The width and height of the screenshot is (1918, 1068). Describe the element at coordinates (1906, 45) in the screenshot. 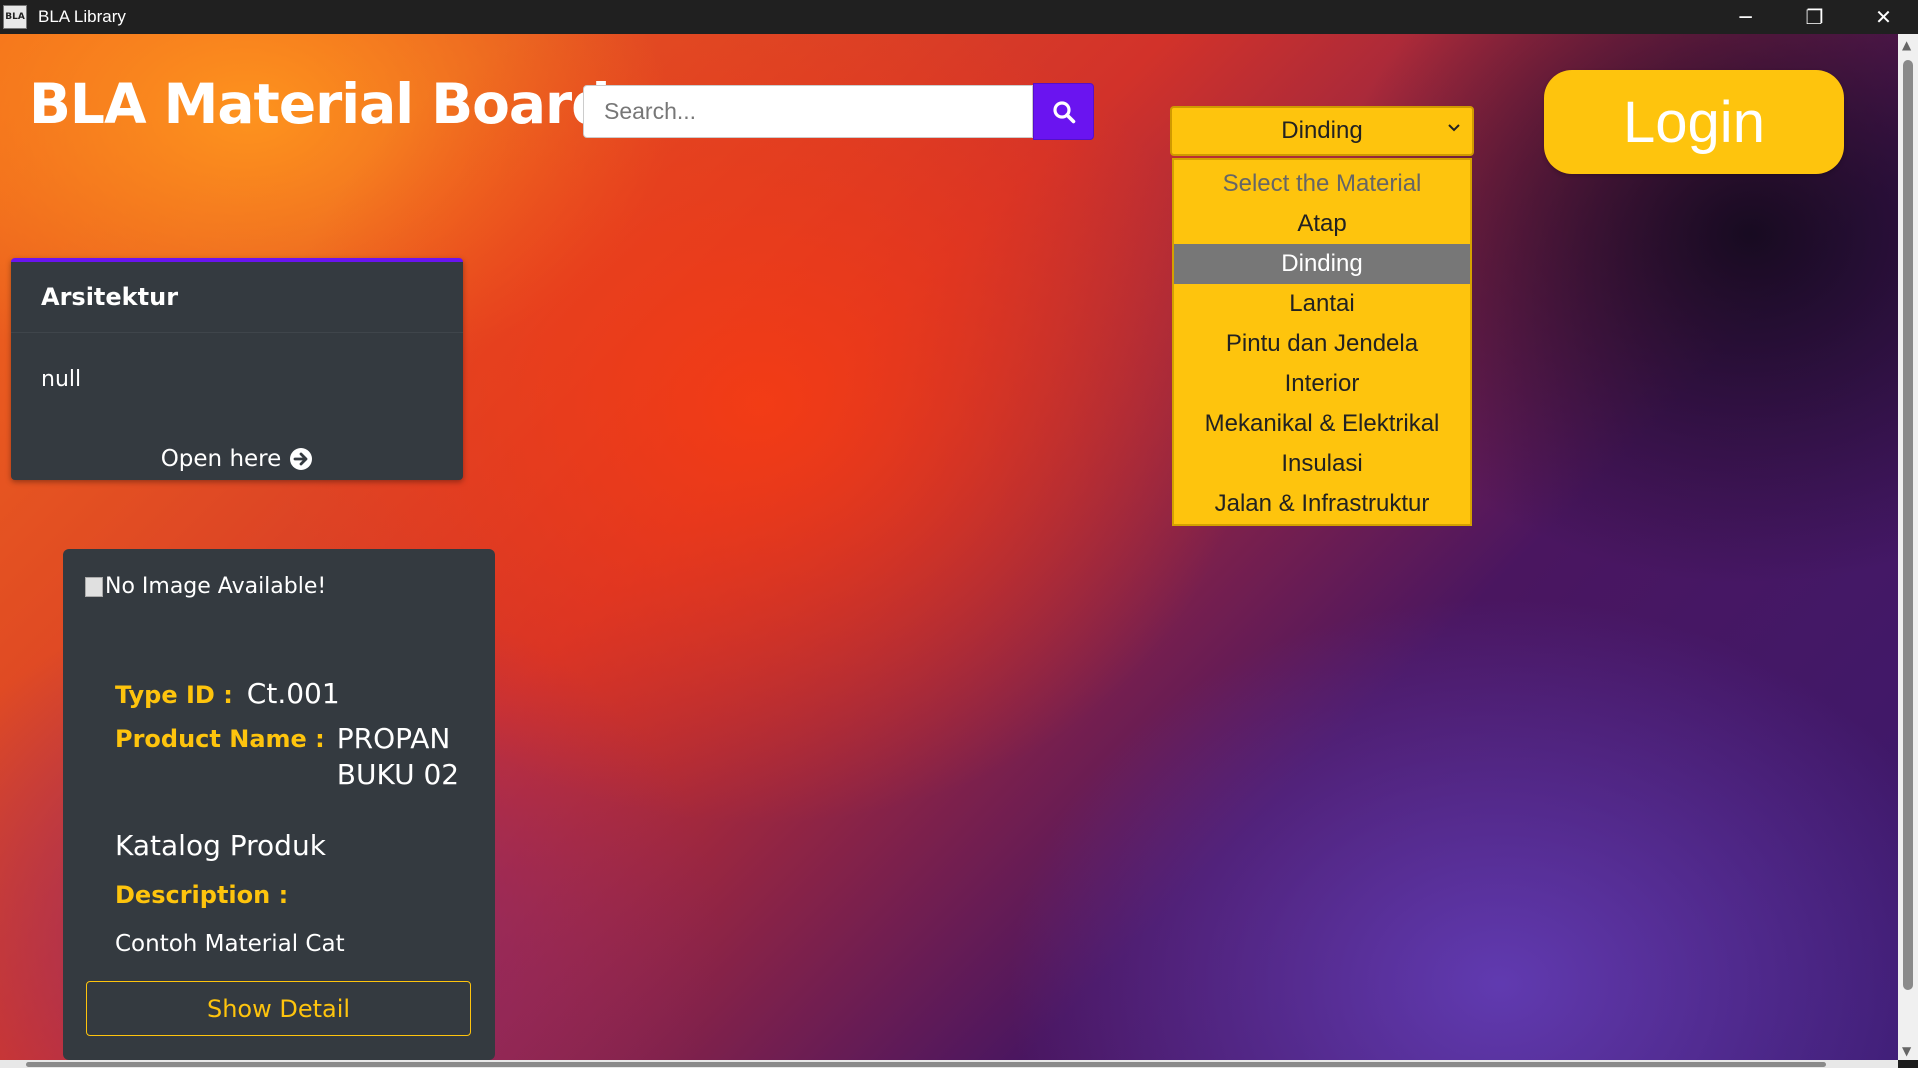

I see `scroll-up-icon: ▲` at that location.